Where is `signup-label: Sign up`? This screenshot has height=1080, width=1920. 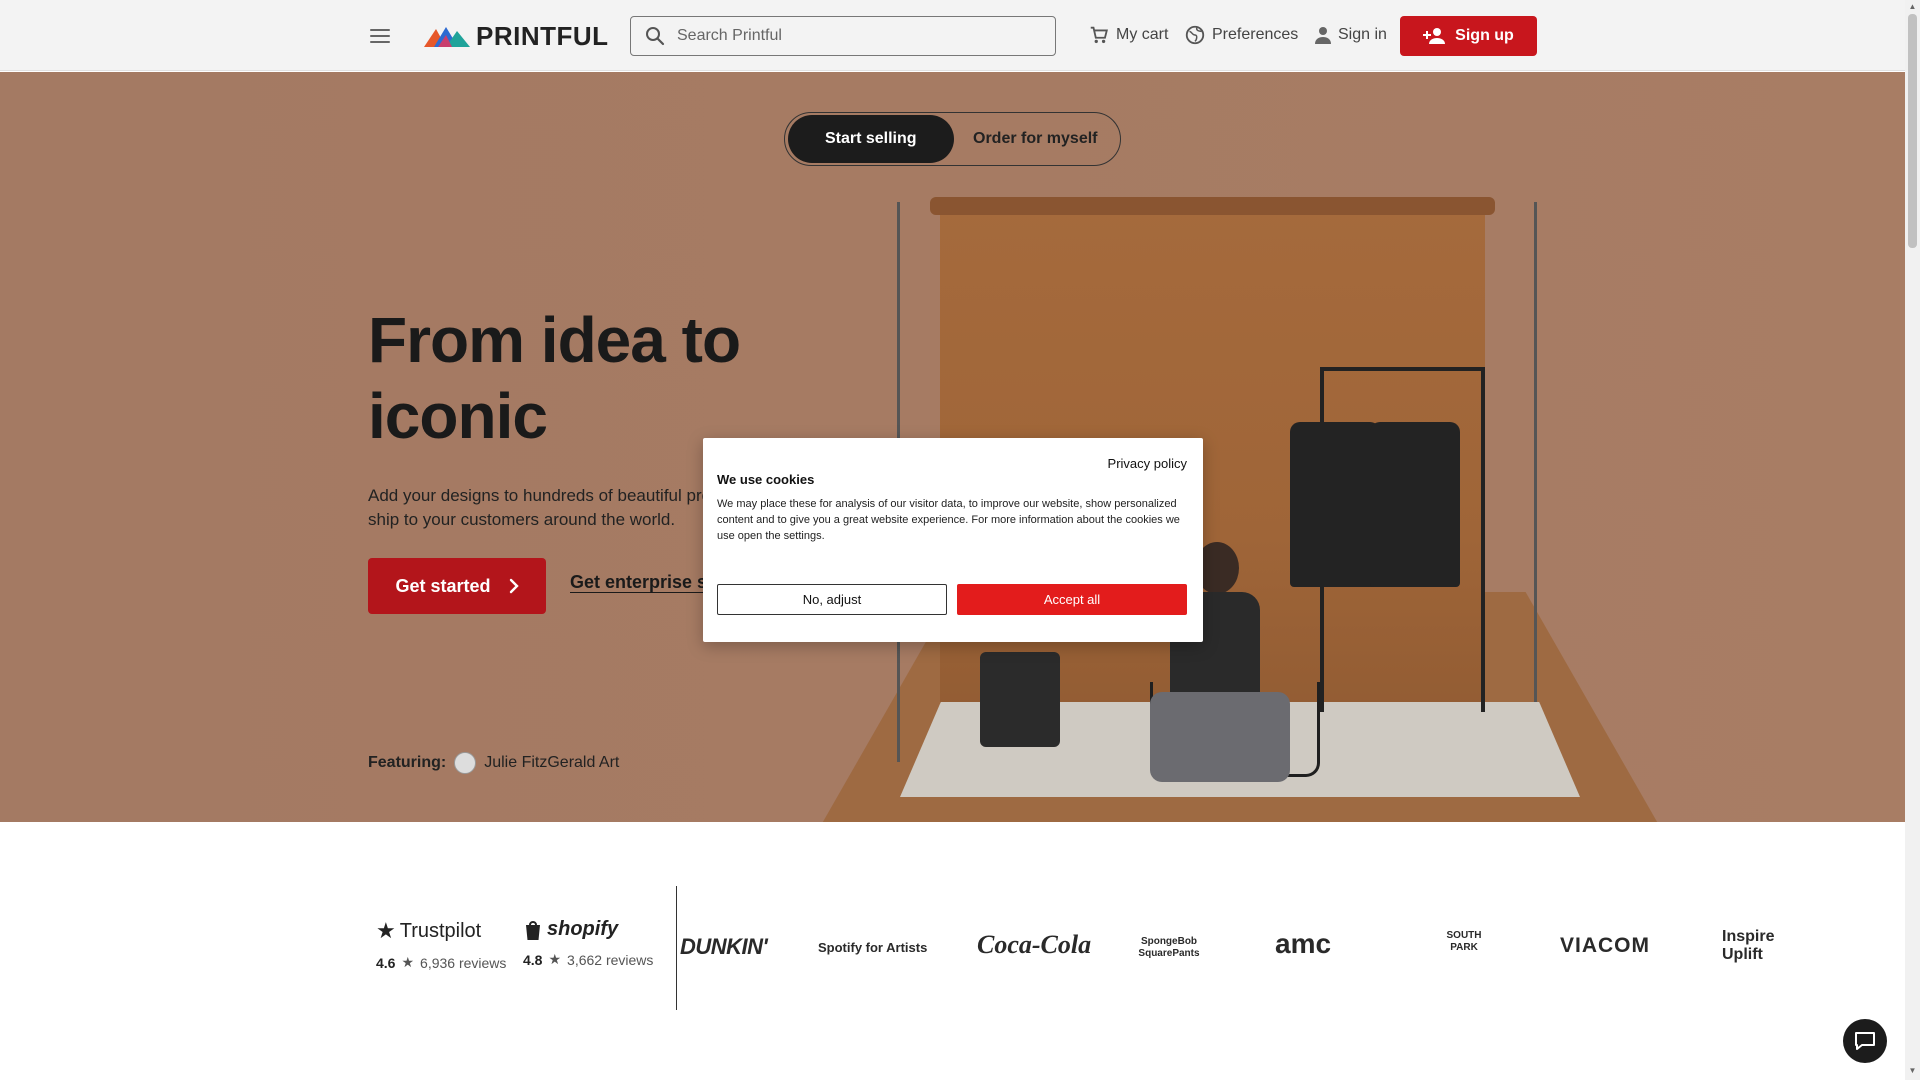
signup-label: Sign up is located at coordinates (1484, 35).